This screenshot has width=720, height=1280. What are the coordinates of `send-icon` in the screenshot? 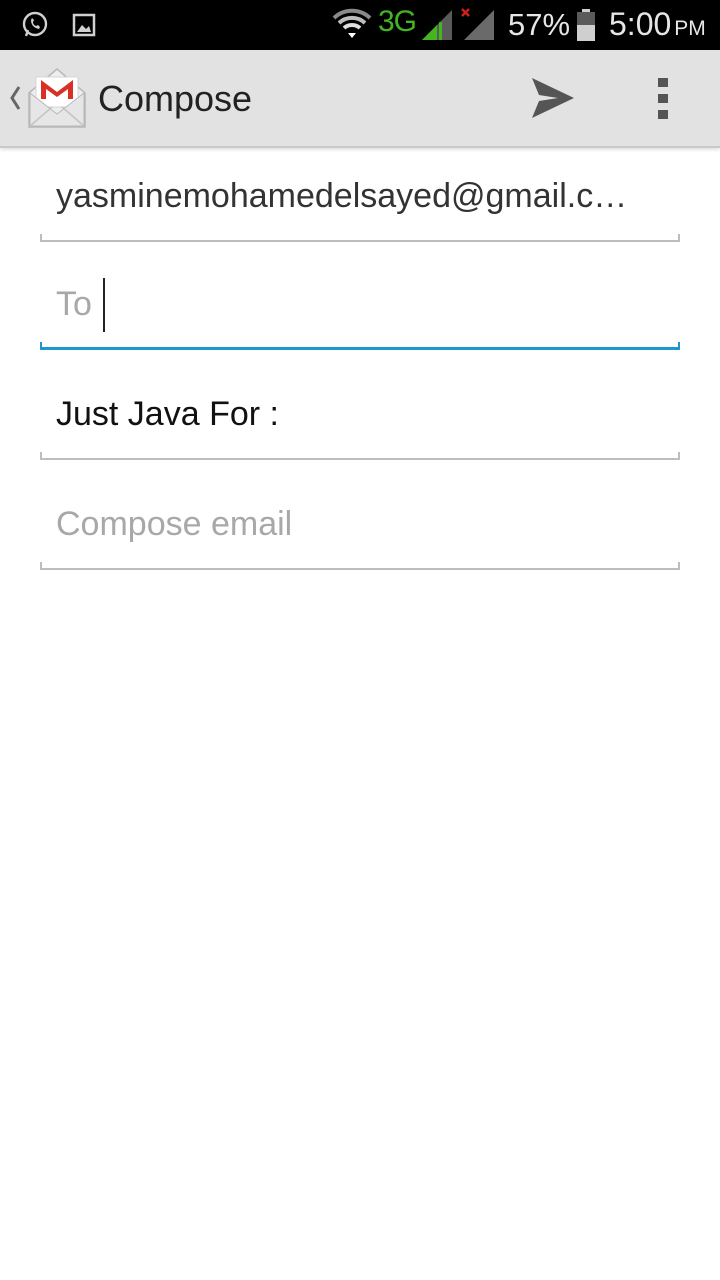 It's located at (553, 98).